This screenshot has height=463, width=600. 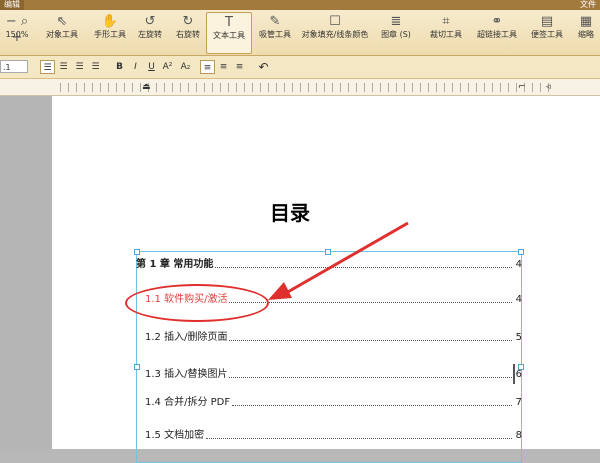 What do you see at coordinates (347, 258) in the screenshot?
I see `arrow-shaft` at bounding box center [347, 258].